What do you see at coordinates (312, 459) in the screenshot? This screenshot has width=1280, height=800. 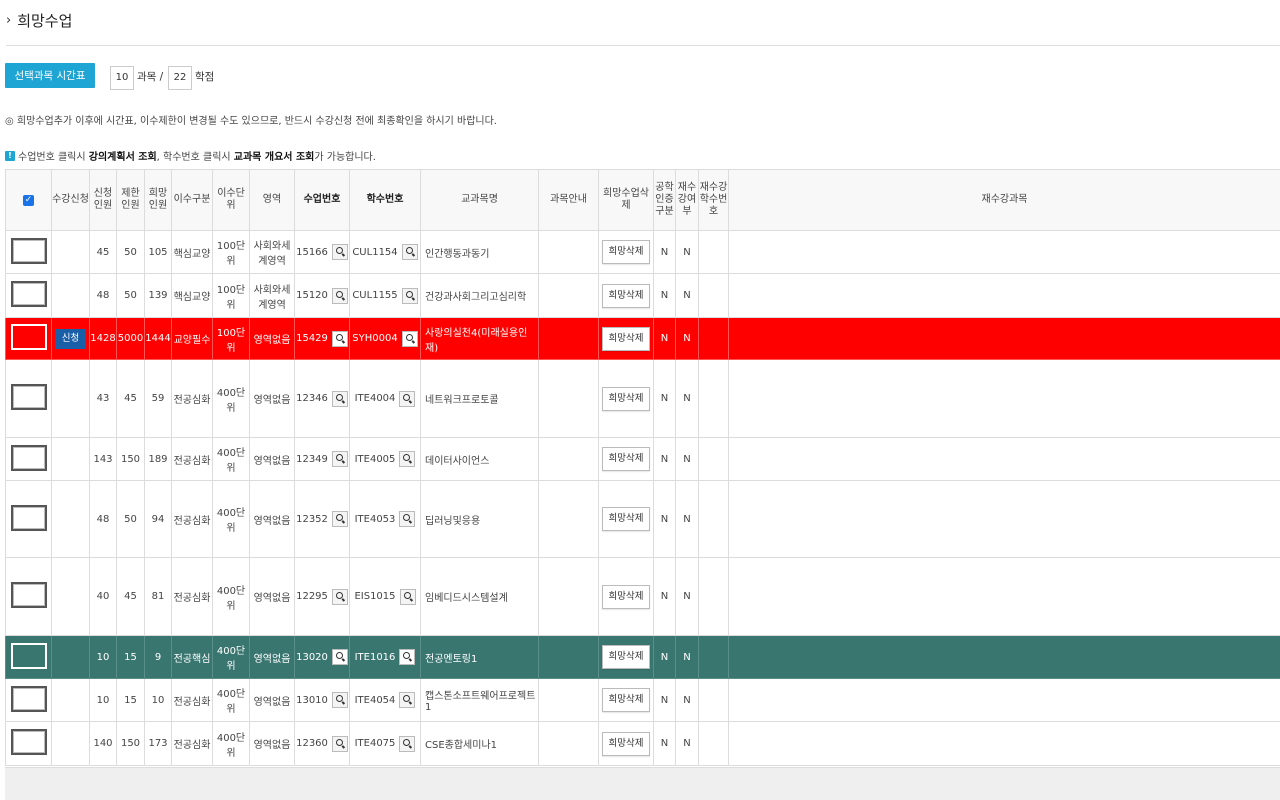 I see `class-no-link: 12349` at bounding box center [312, 459].